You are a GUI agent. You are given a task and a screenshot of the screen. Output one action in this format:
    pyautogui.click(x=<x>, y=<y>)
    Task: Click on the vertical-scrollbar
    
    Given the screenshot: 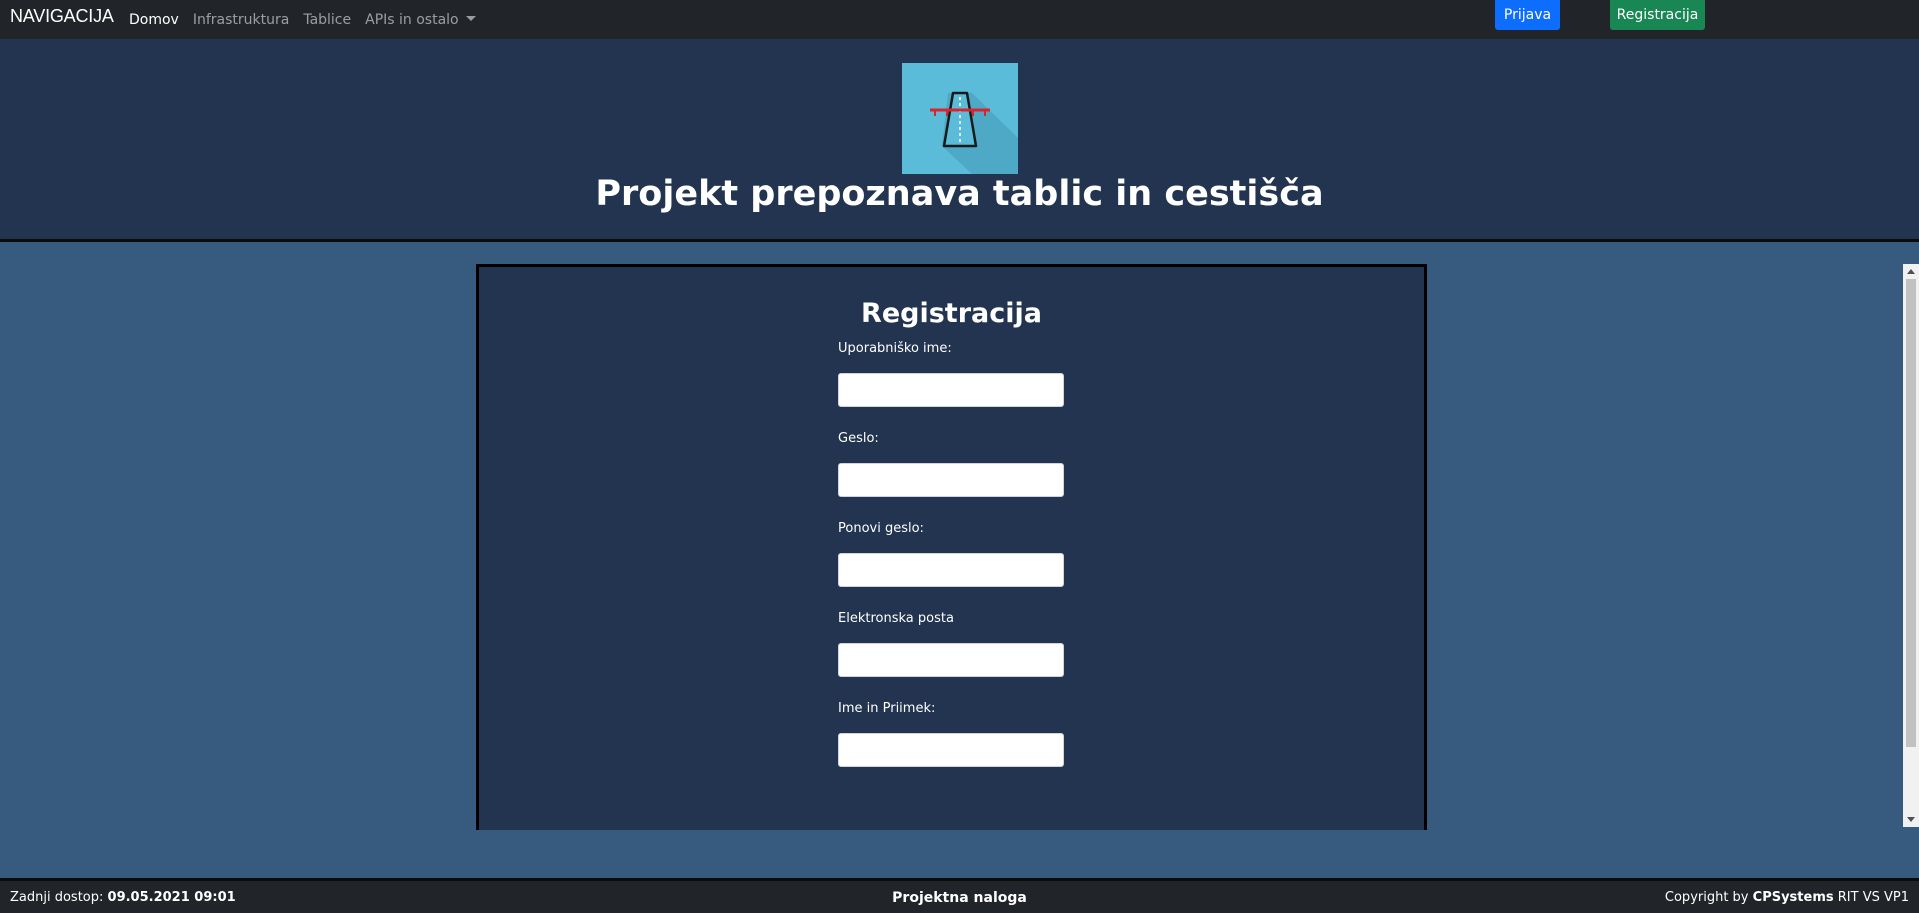 What is the action you would take?
    pyautogui.click(x=1911, y=545)
    